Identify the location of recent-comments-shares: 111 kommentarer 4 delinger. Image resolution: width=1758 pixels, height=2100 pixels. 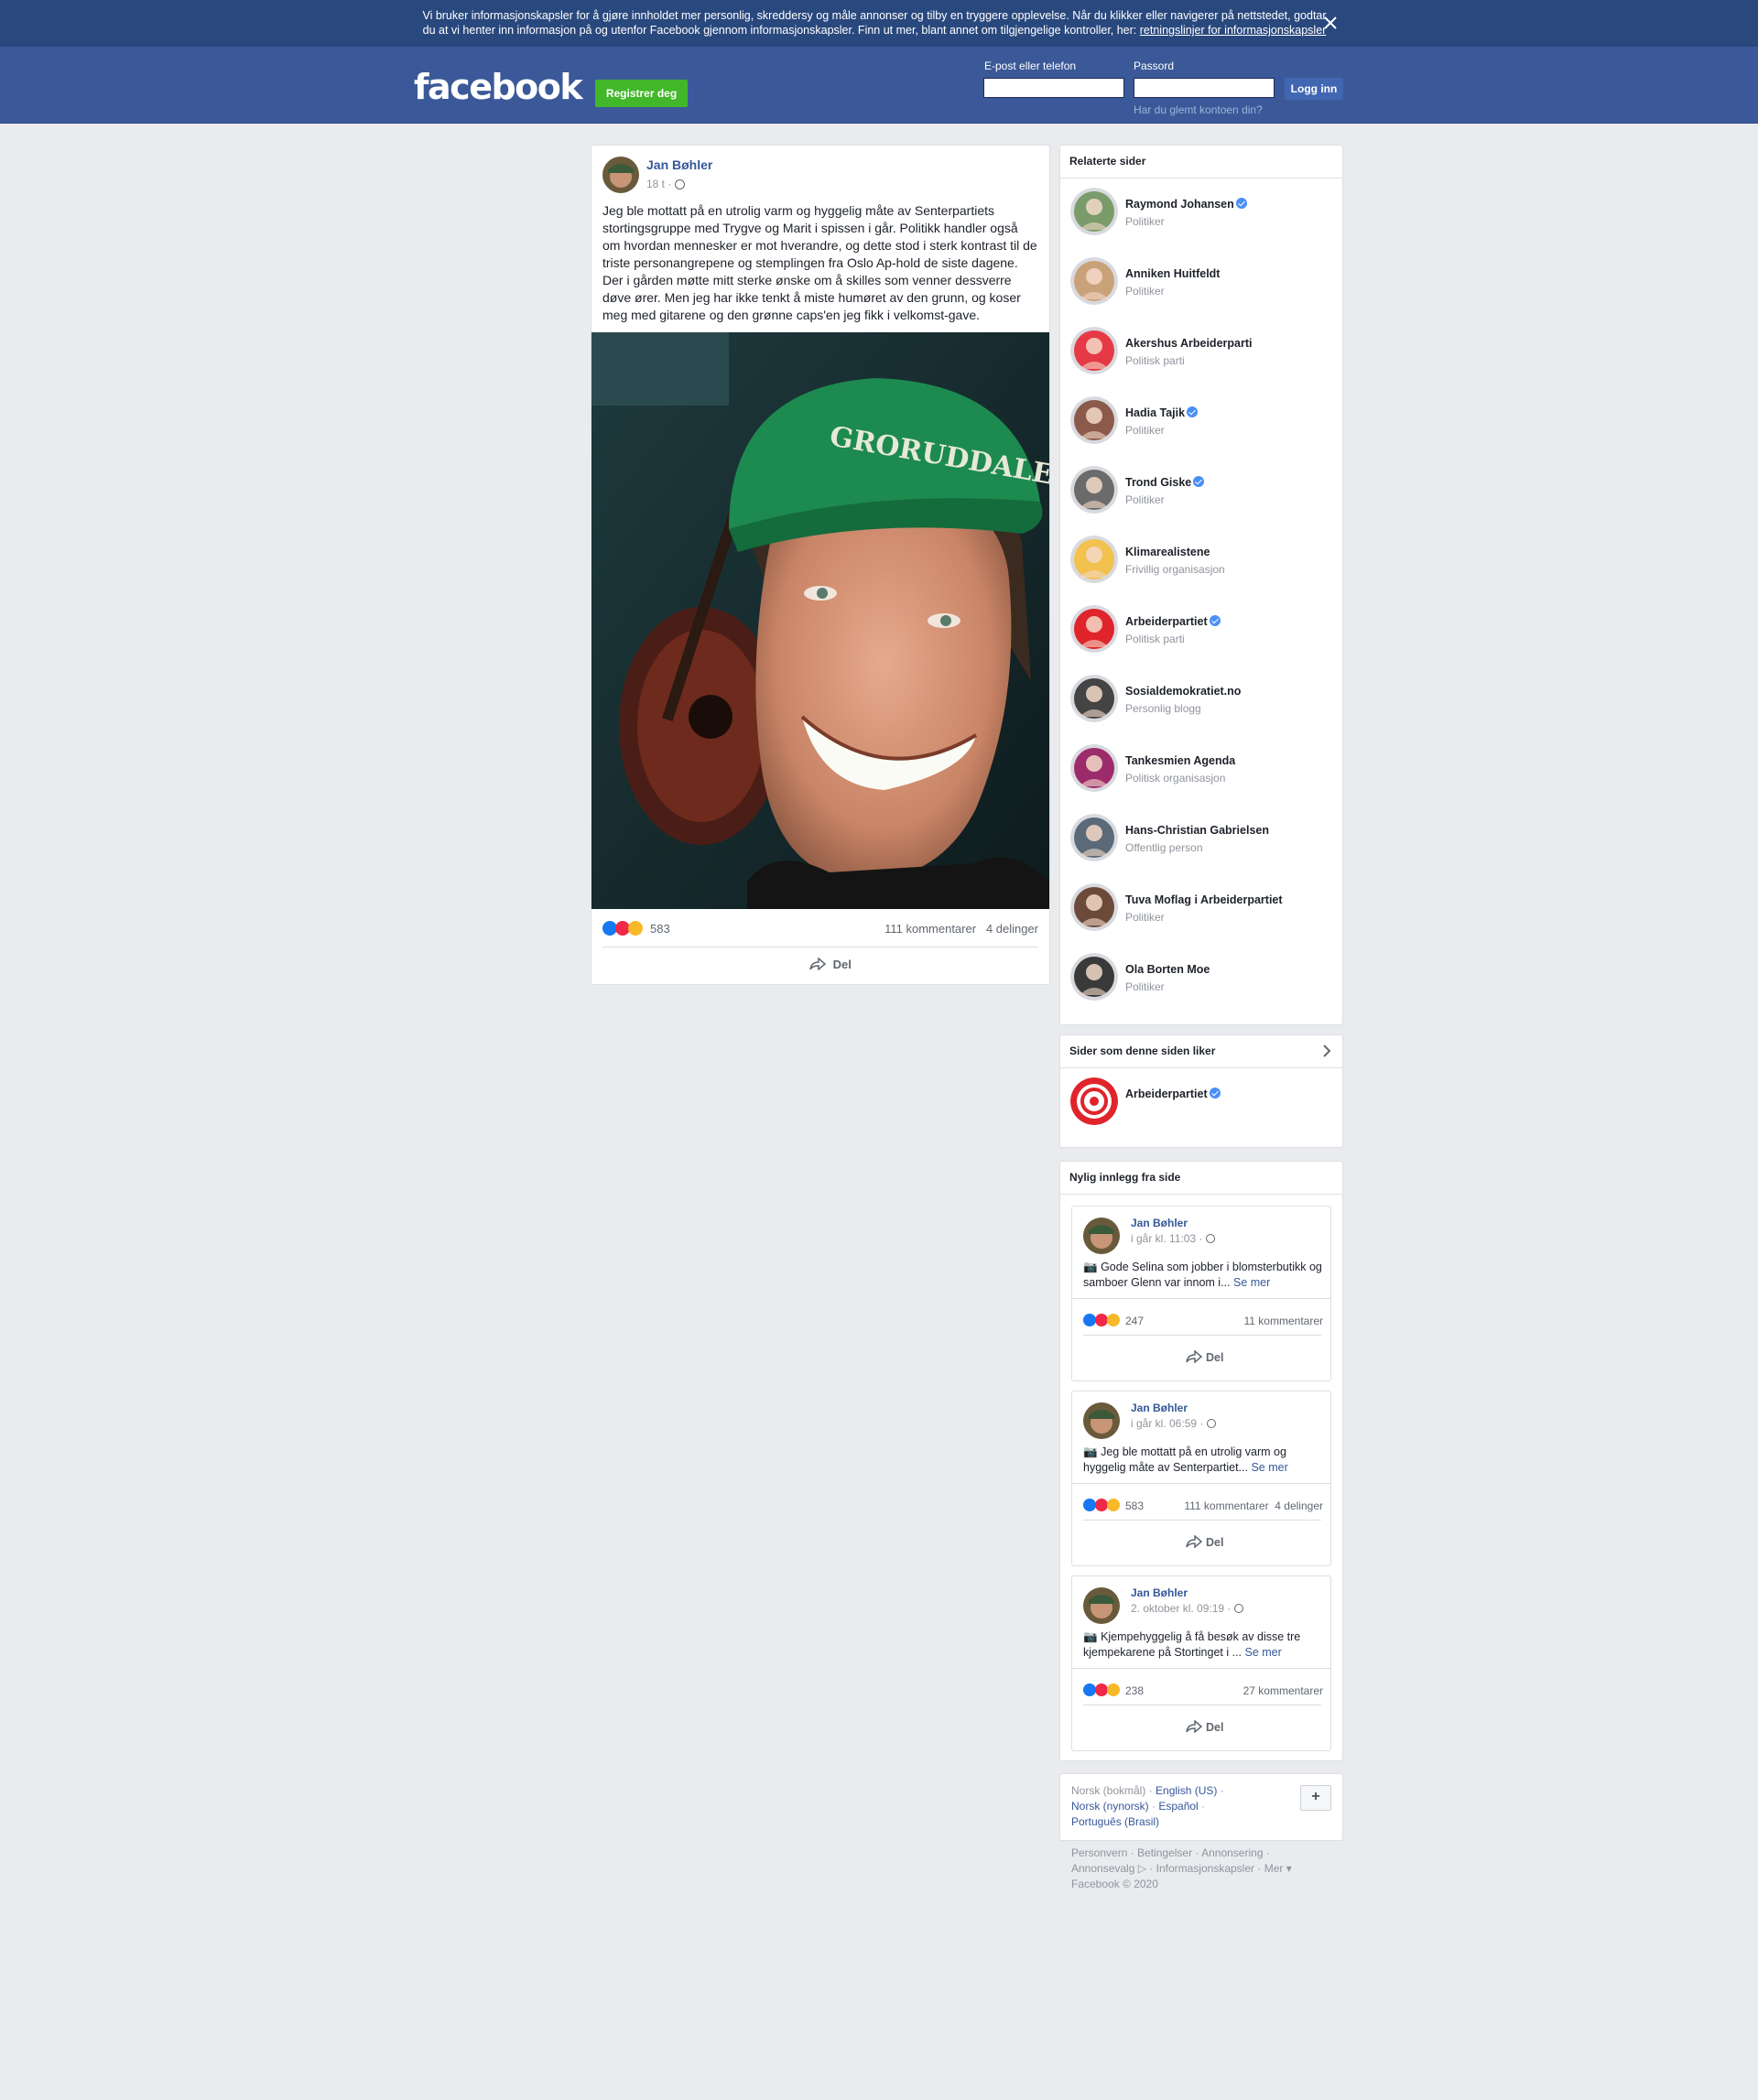
(1254, 1505).